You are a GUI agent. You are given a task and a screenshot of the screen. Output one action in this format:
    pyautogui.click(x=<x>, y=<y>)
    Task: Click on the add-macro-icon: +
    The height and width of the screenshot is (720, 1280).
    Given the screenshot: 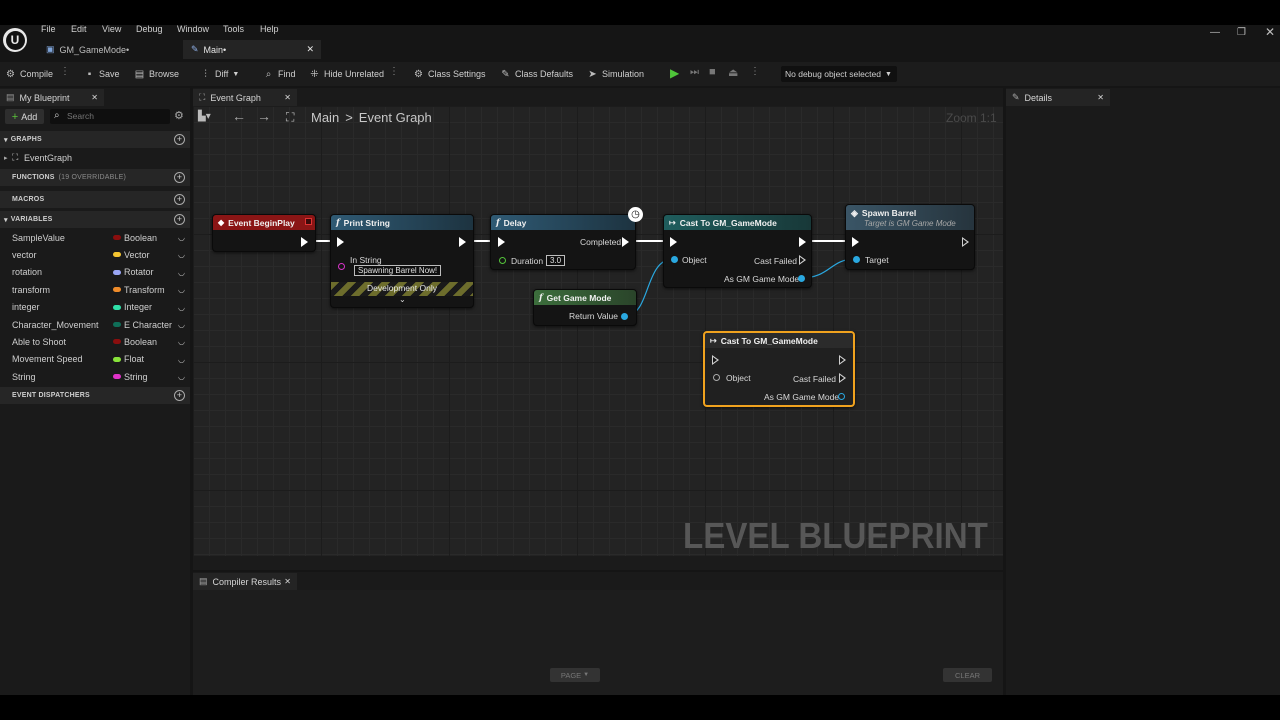 What is the action you would take?
    pyautogui.click(x=179, y=199)
    